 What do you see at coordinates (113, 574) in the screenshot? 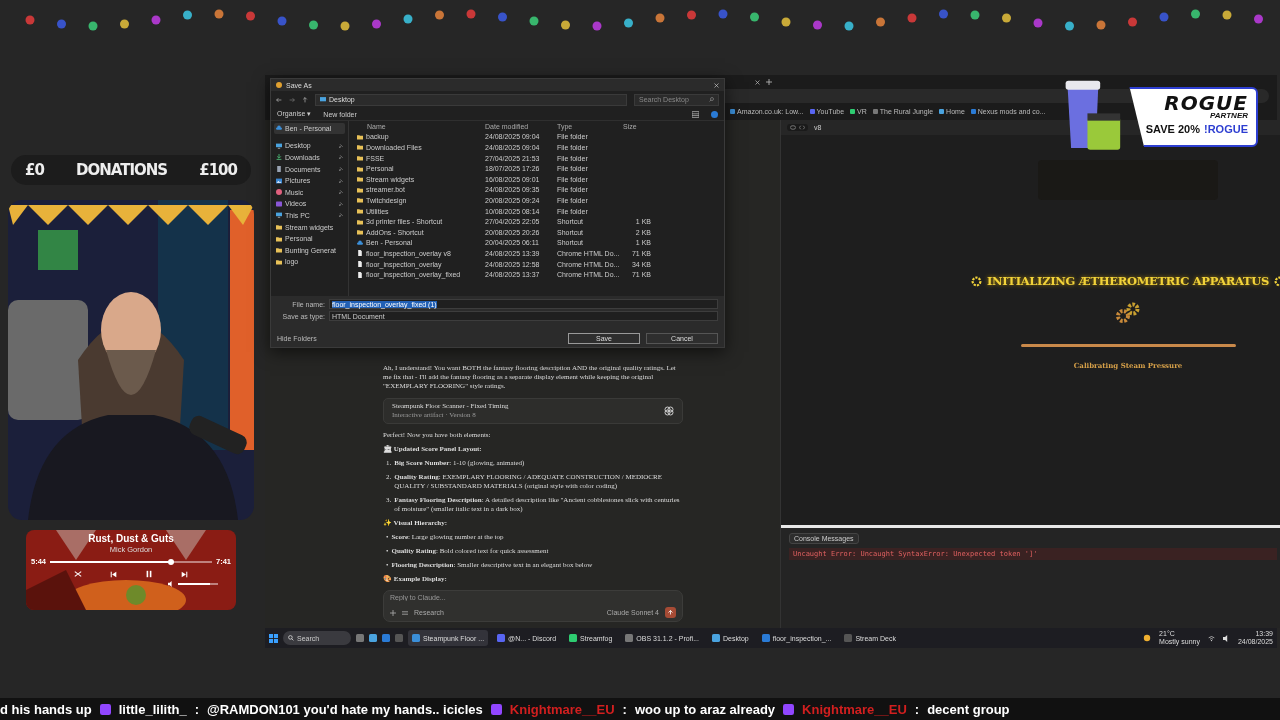
I see `previous-icon` at bounding box center [113, 574].